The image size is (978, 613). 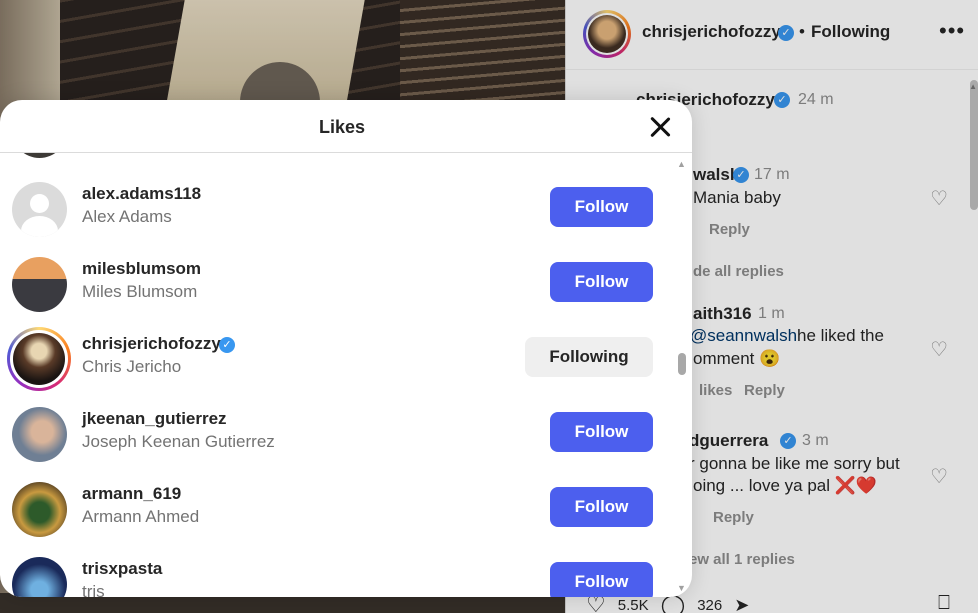 What do you see at coordinates (127, 216) in the screenshot?
I see `full-name: Alex Adams` at bounding box center [127, 216].